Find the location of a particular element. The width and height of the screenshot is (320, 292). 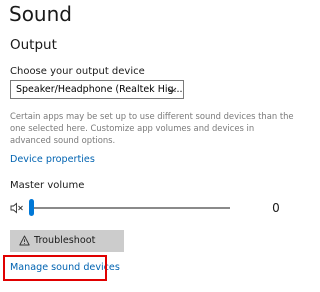

troubleshoot-button: Troubleshoot is located at coordinates (67, 241).